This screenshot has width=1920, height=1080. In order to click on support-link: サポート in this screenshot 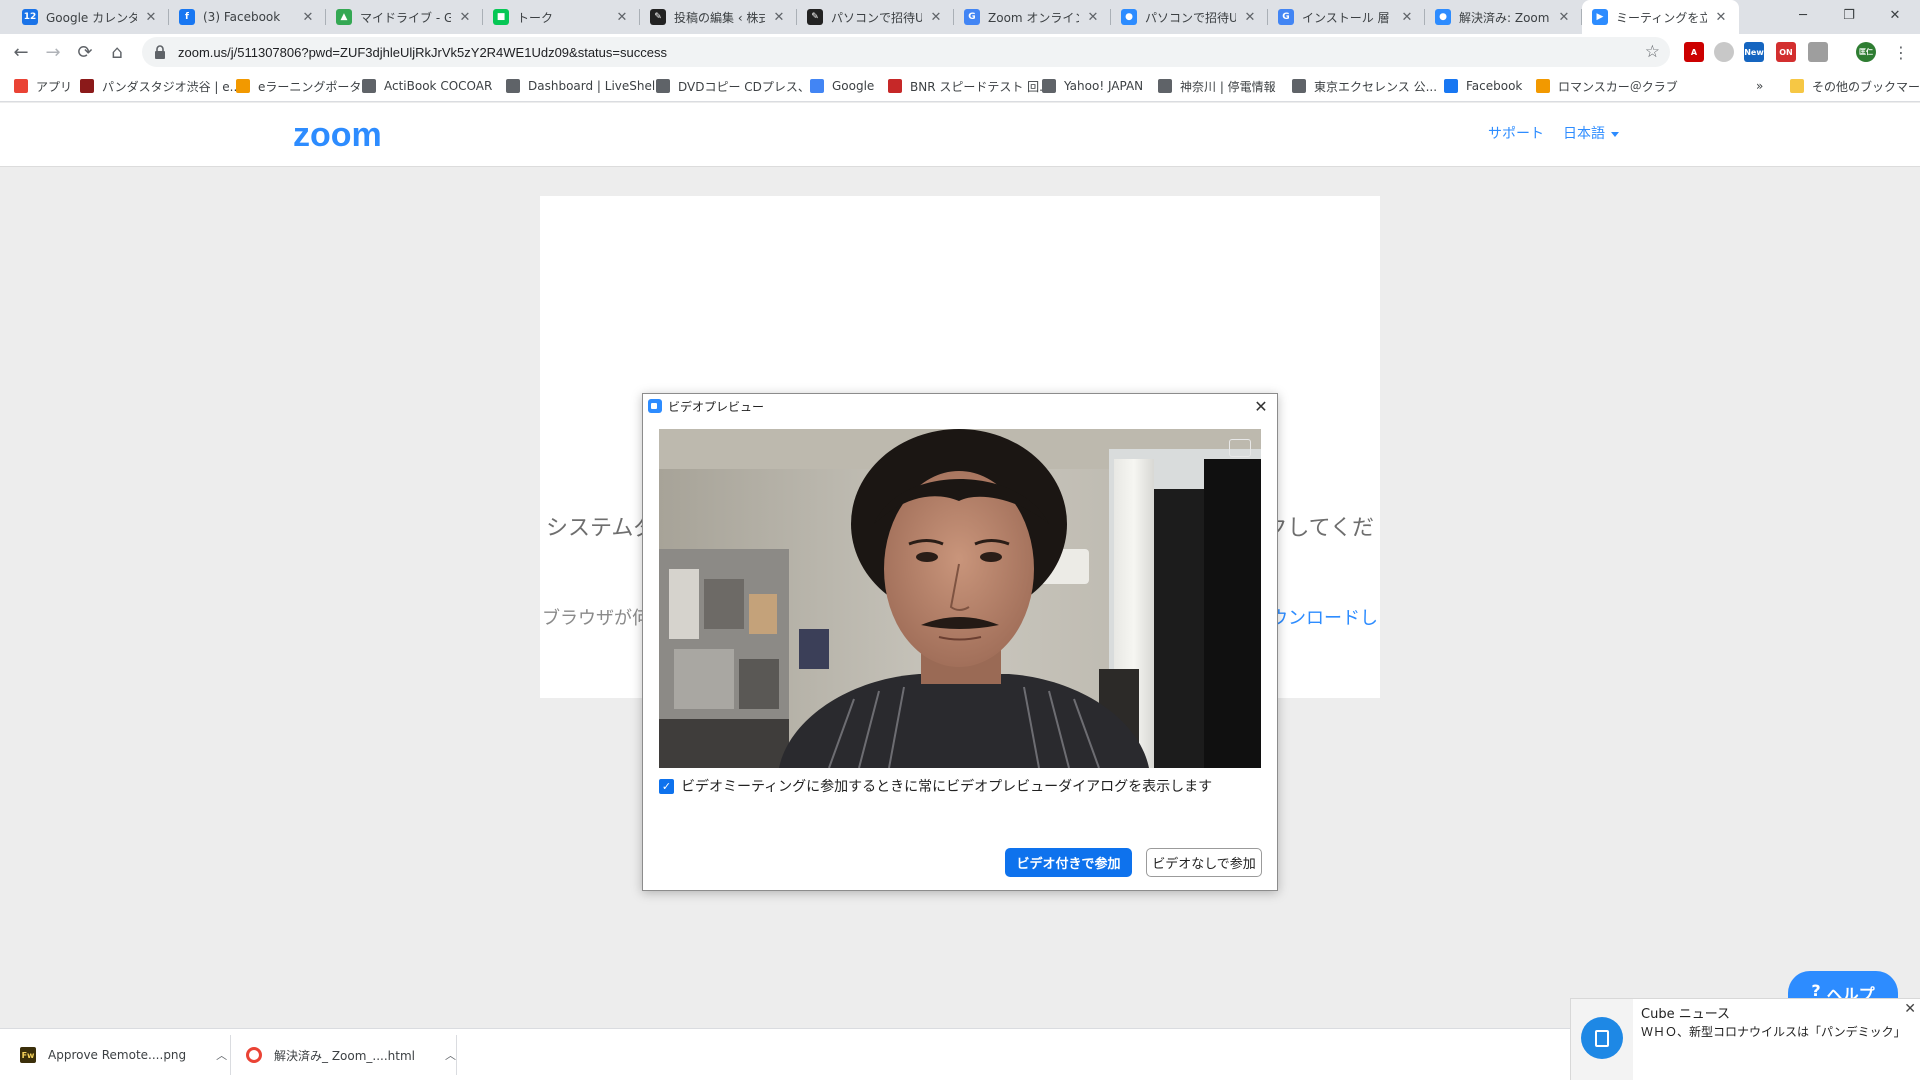, I will do `click(1516, 133)`.